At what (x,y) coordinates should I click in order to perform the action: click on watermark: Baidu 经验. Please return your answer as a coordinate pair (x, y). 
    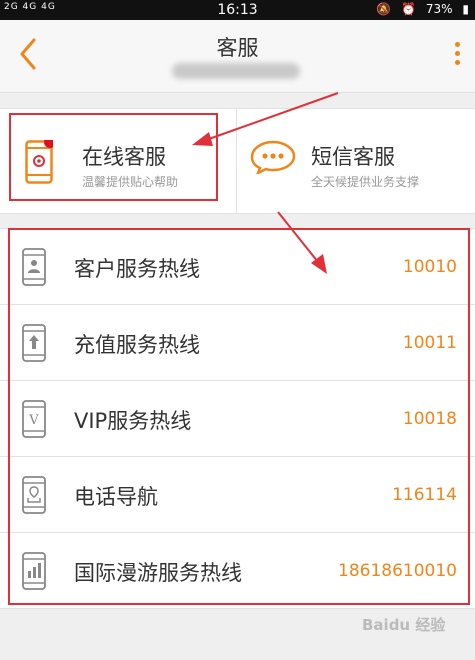
    Looking at the image, I should click on (404, 625).